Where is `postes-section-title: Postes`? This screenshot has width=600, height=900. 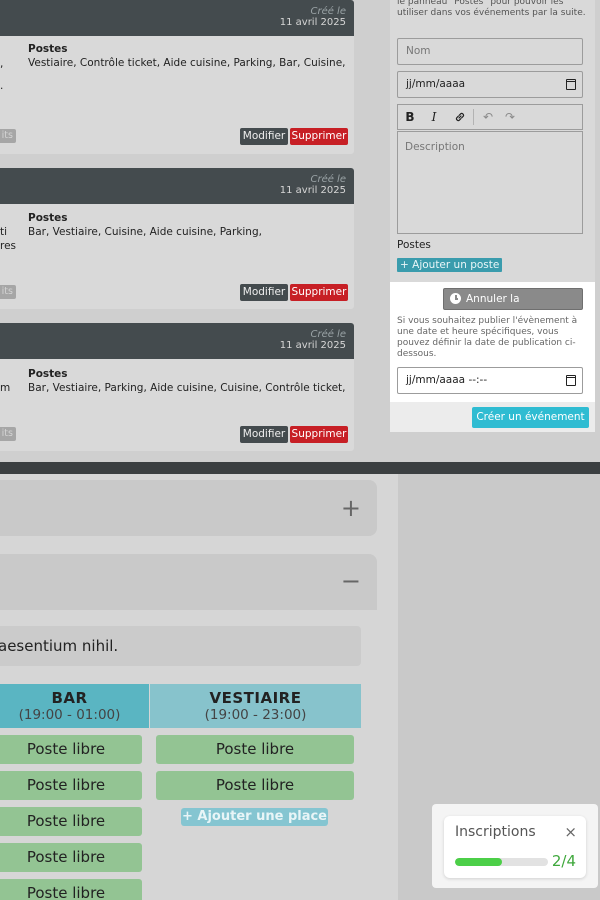 postes-section-title: Postes is located at coordinates (414, 245).